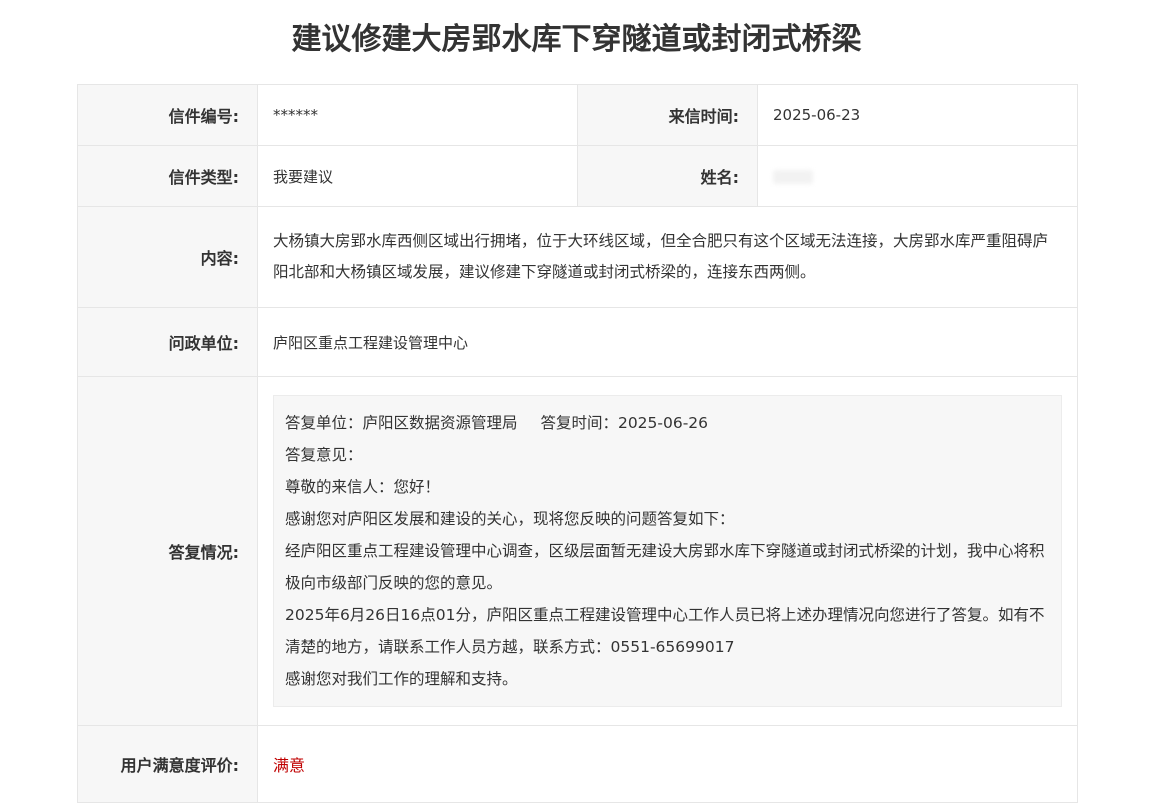  I want to click on reply-opinion-label: 答复意见：, so click(324, 455).